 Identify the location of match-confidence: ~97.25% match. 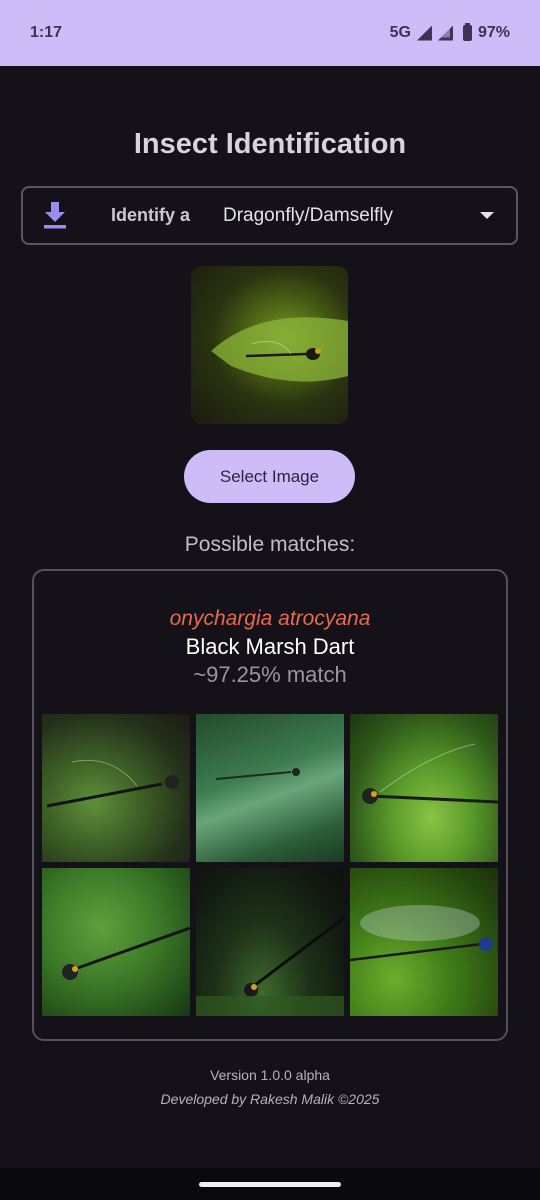
(270, 674).